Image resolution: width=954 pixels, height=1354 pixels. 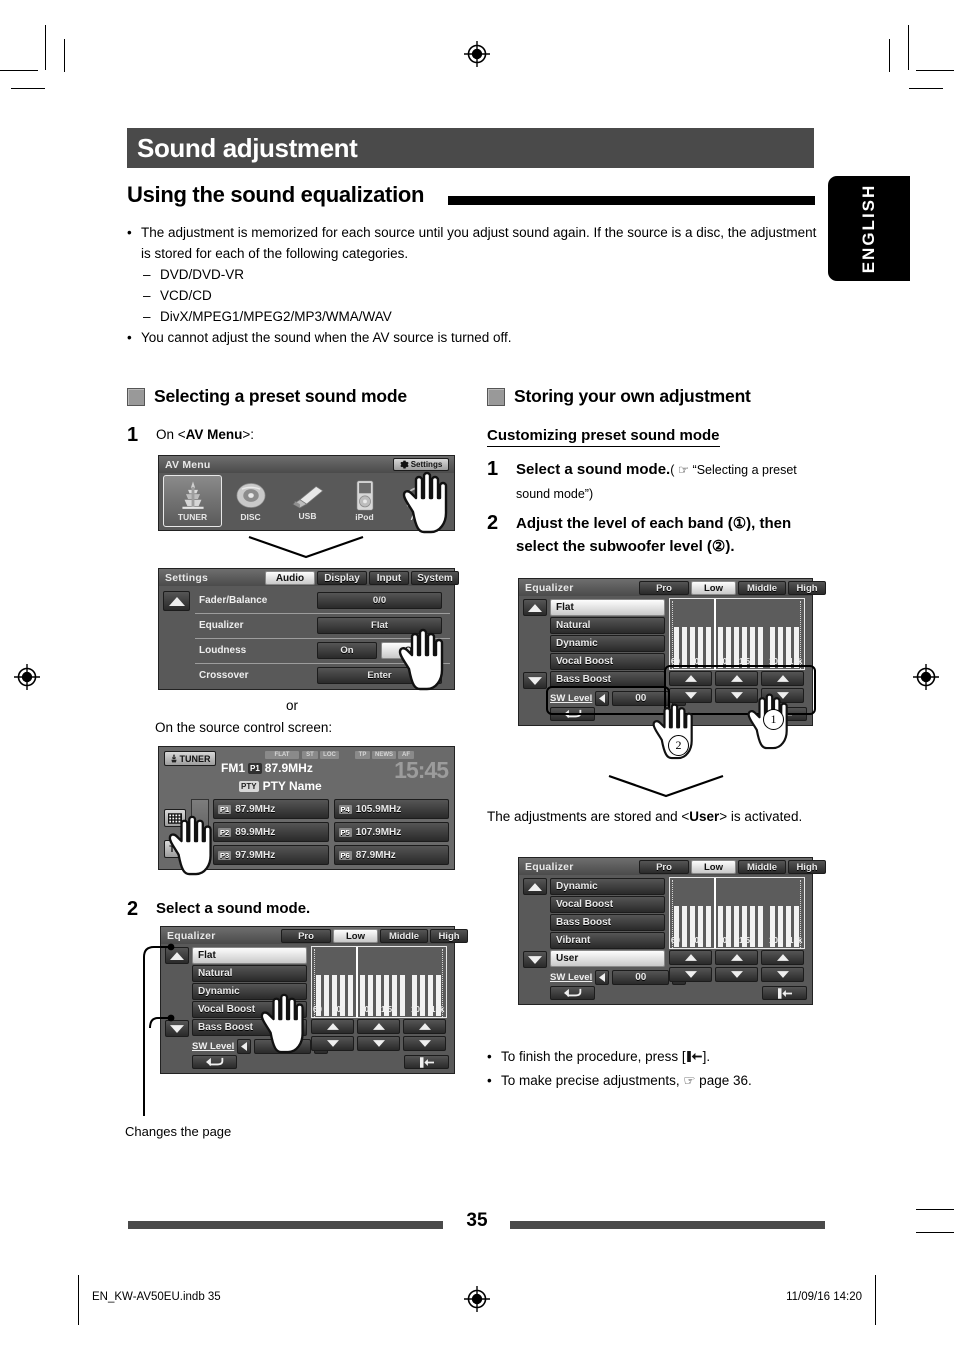 What do you see at coordinates (332, 1043) in the screenshot?
I see `eq-left-band1-down` at bounding box center [332, 1043].